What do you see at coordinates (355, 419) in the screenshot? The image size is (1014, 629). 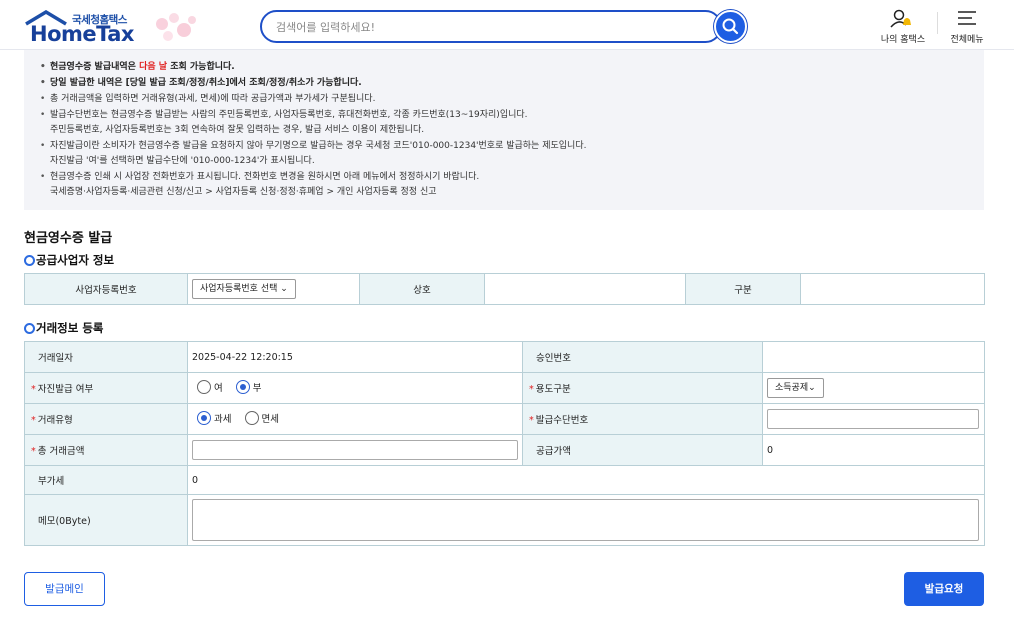 I see `trade-type-options: 과세 면세` at bounding box center [355, 419].